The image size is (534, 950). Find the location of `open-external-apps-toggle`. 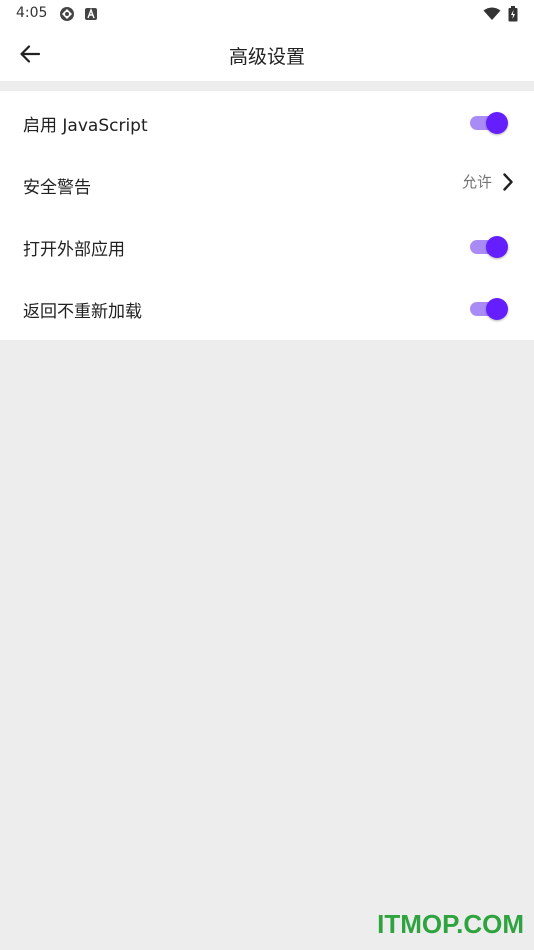

open-external-apps-toggle is located at coordinates (489, 247).